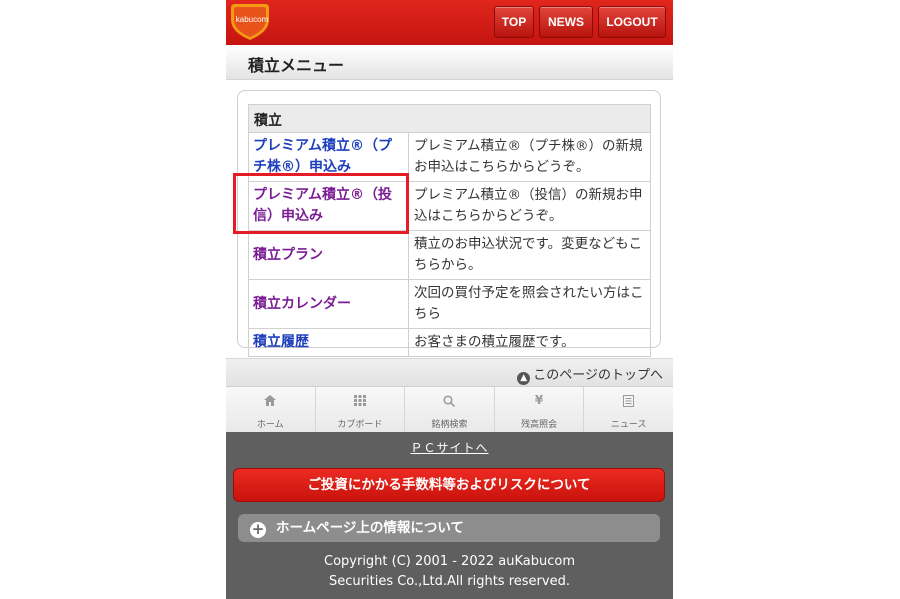 This screenshot has height=599, width=900. I want to click on news-button: NEWS, so click(566, 22).